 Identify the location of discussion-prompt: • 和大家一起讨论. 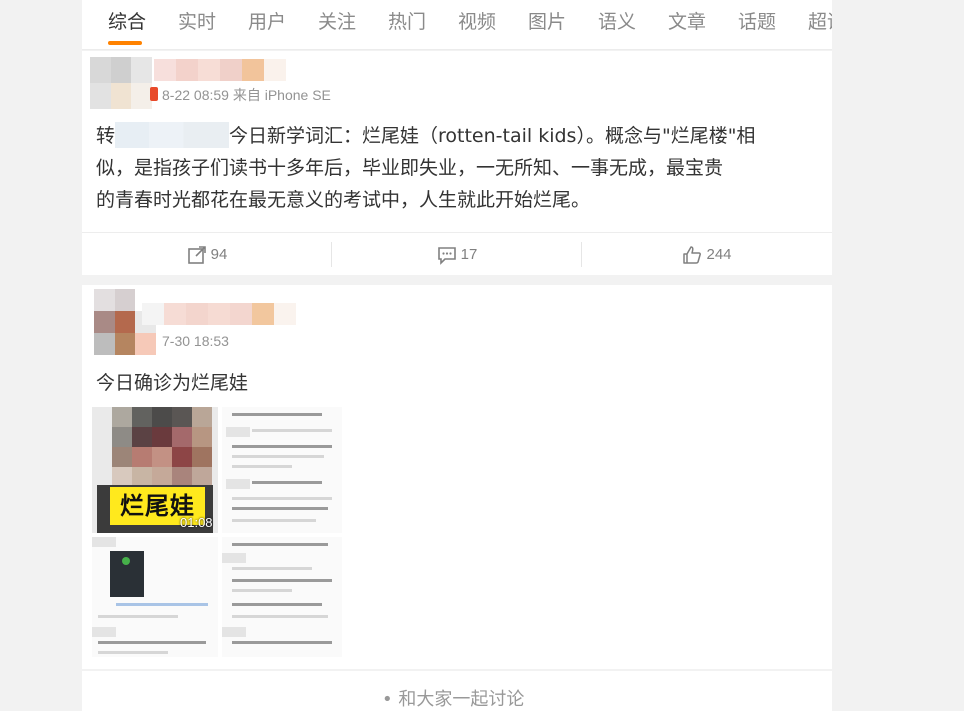
(453, 698).